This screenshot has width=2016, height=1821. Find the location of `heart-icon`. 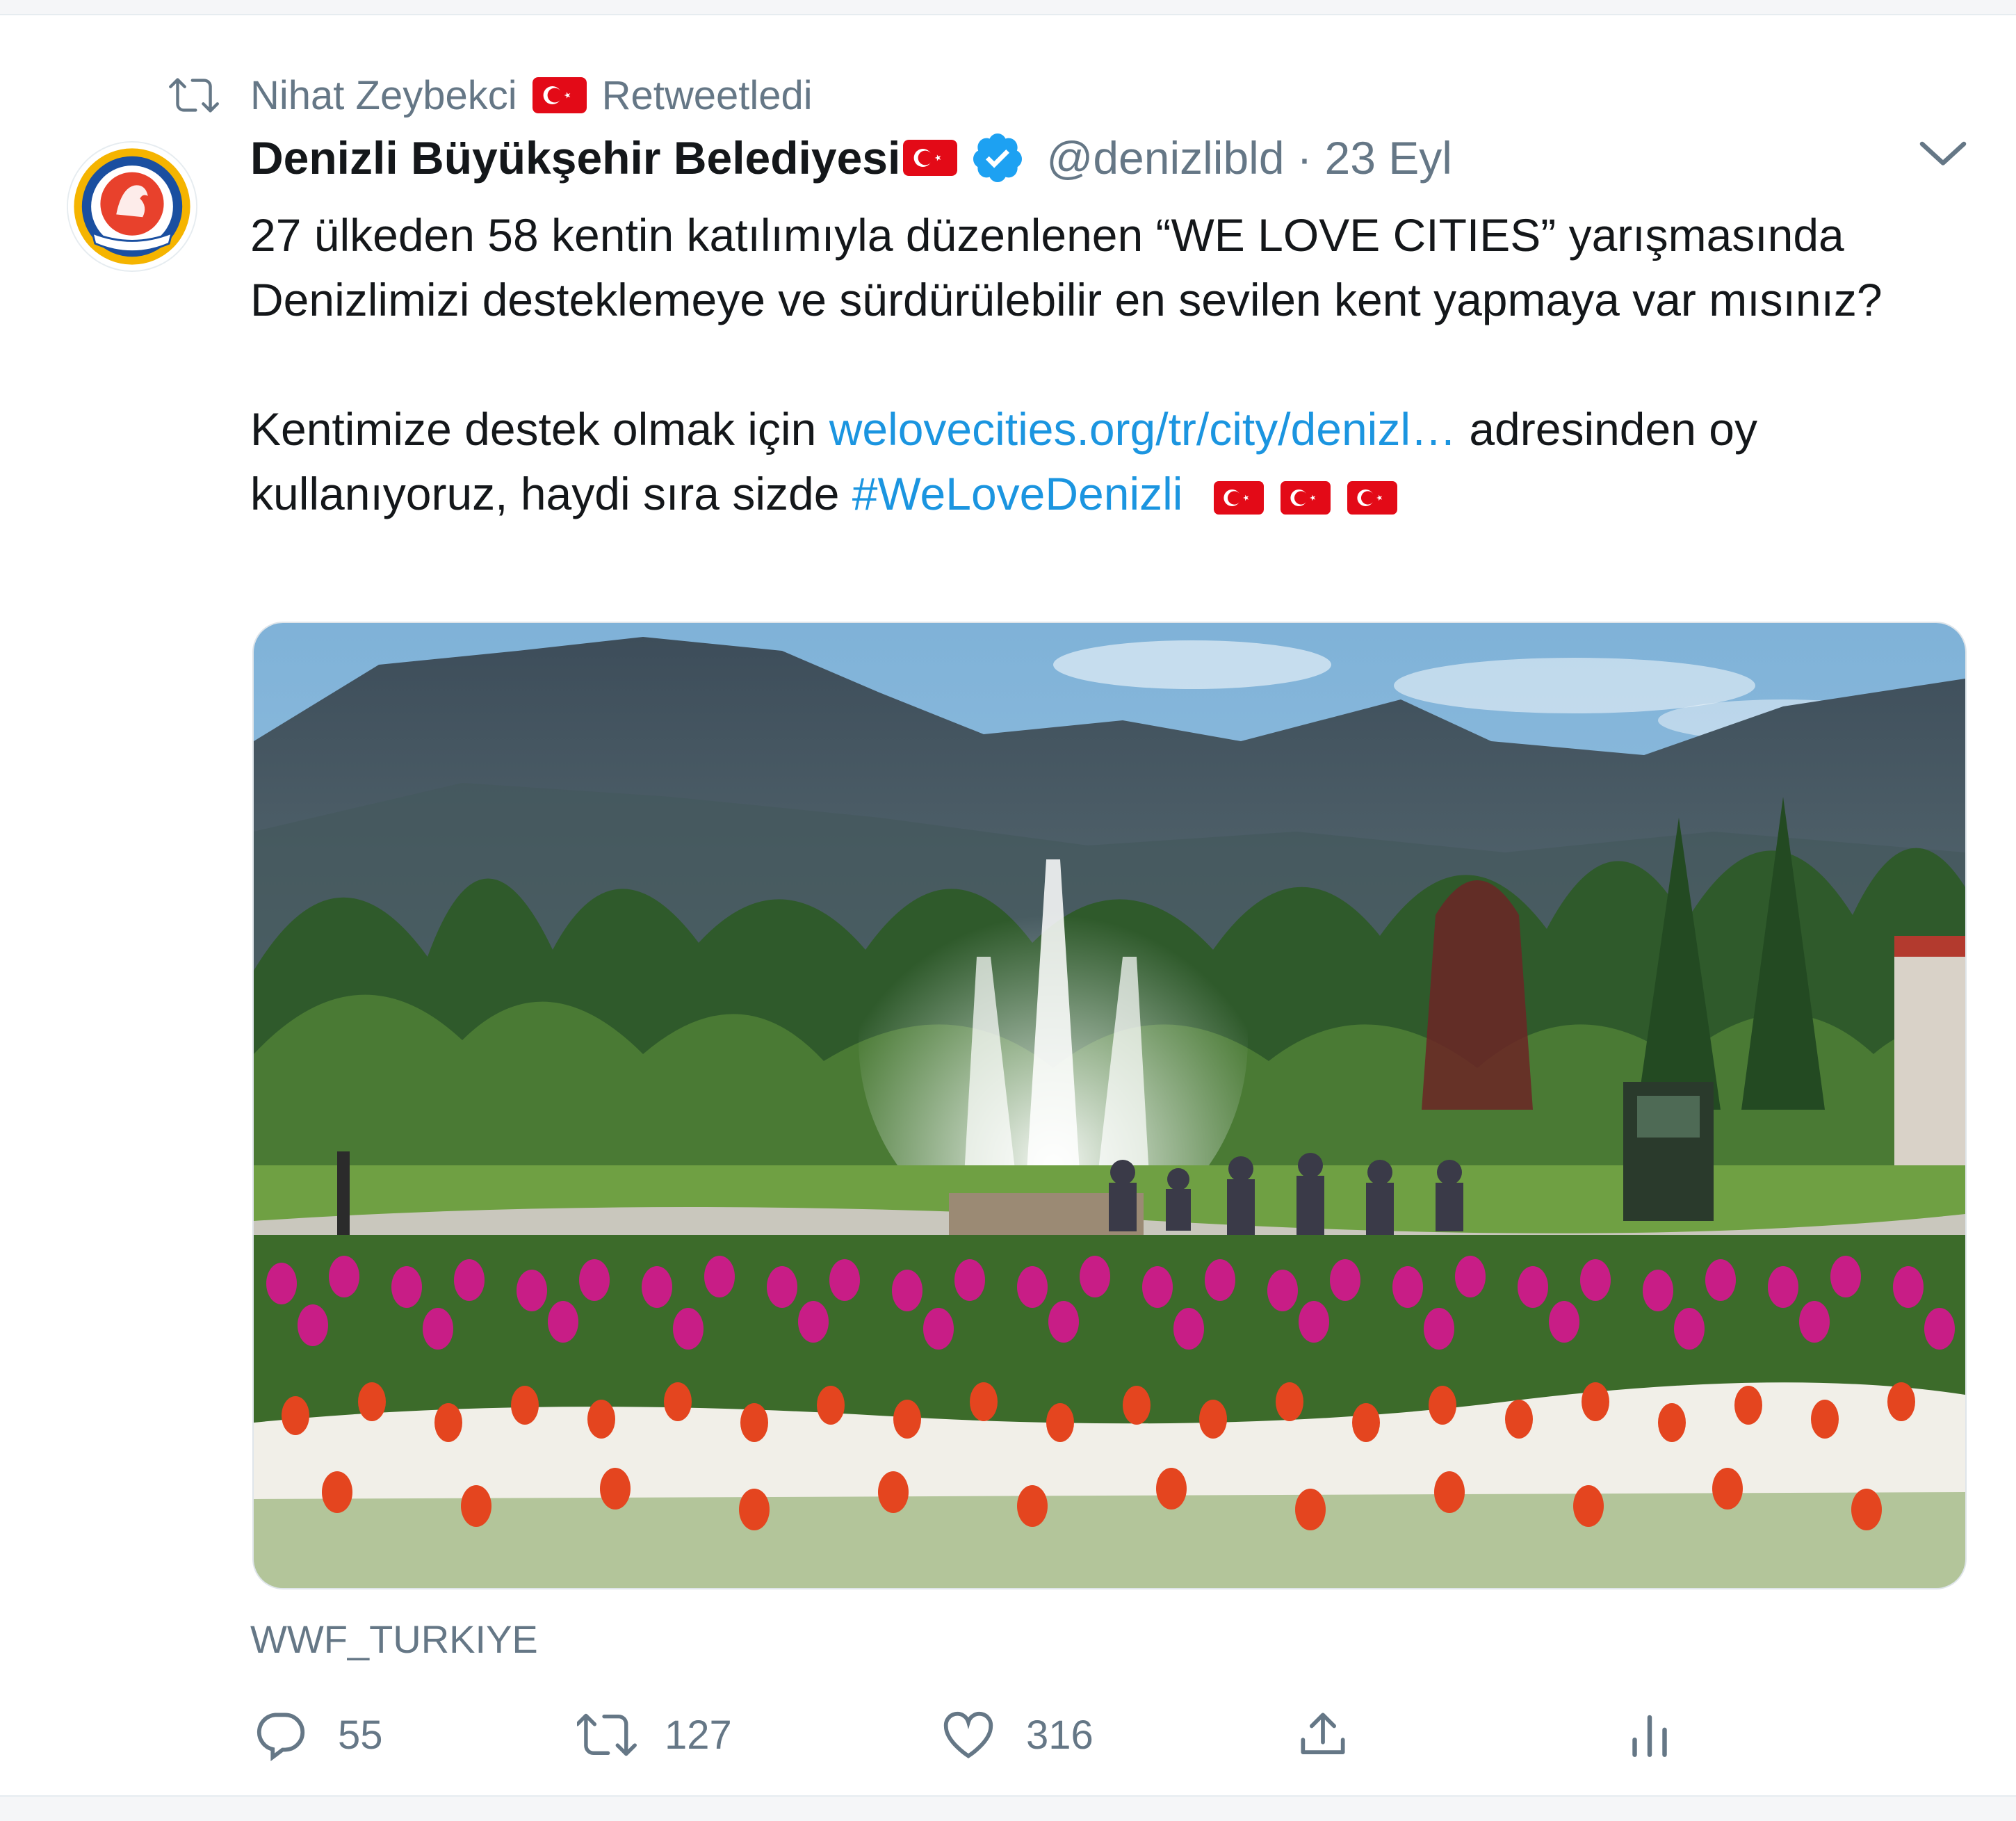

heart-icon is located at coordinates (968, 1735).